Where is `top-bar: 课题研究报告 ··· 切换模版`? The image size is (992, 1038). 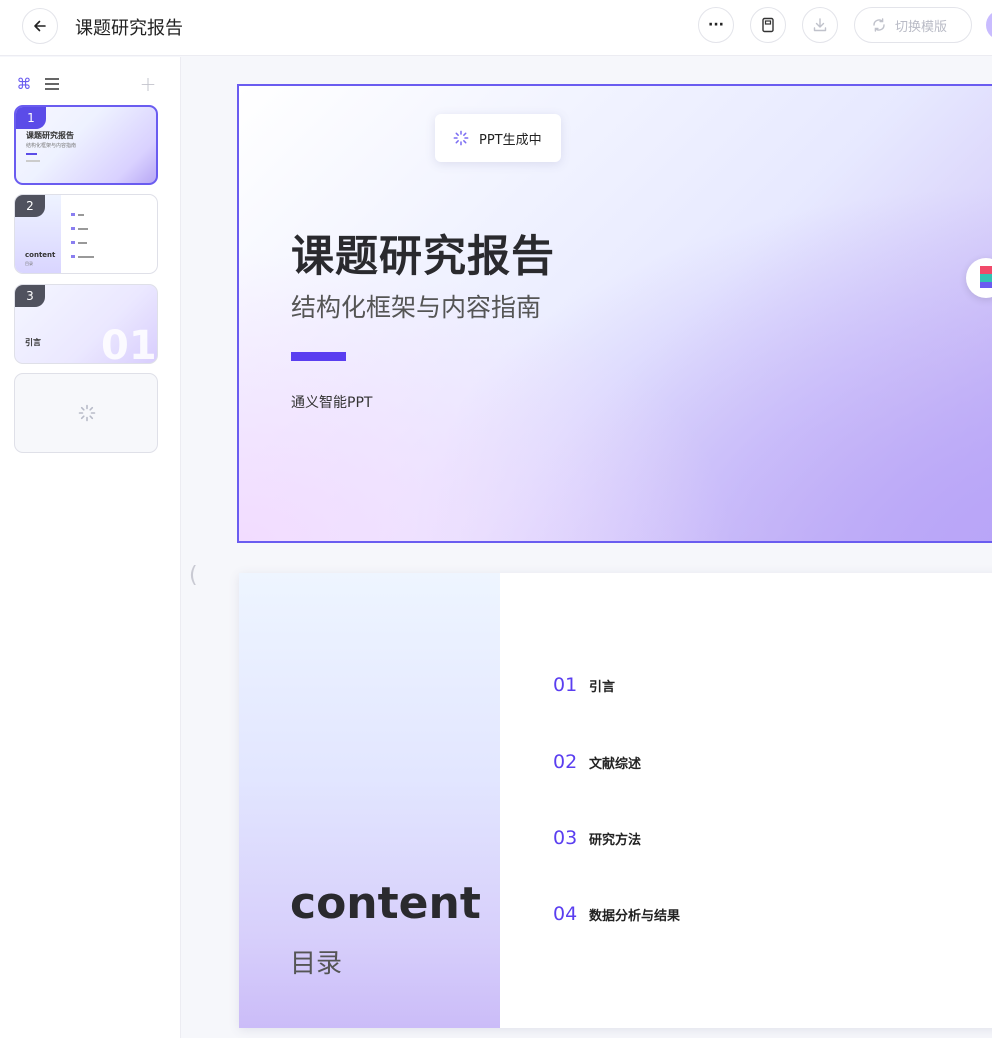 top-bar: 课题研究报告 ··· 切换模版 is located at coordinates (496, 28).